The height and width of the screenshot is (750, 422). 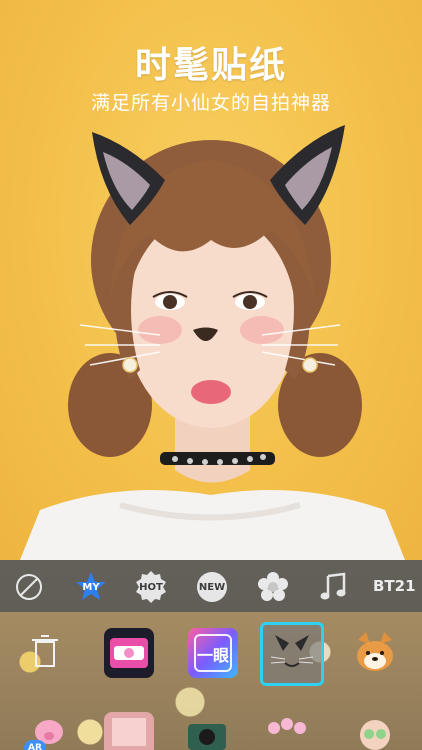 What do you see at coordinates (210, 65) in the screenshot?
I see `headline-title: 时髦贴纸` at bounding box center [210, 65].